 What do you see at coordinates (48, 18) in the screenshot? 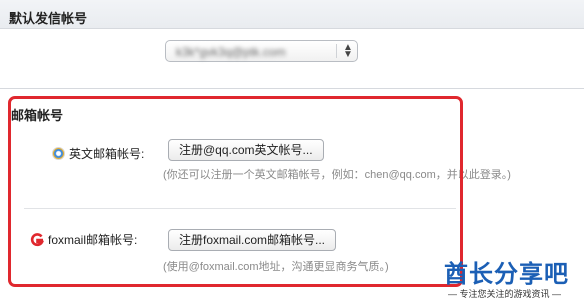
I see `default-sender-title: 默认发信帐号` at bounding box center [48, 18].